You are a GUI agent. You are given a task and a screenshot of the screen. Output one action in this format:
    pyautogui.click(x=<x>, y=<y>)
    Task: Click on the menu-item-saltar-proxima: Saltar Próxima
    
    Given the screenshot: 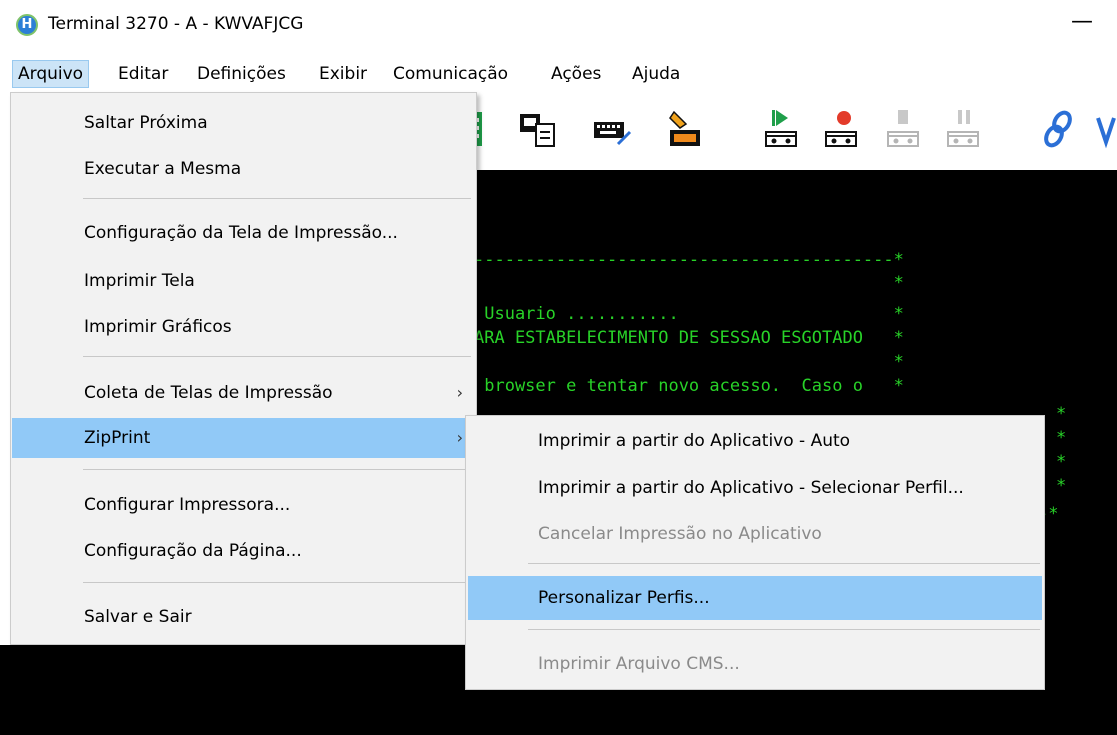 What is the action you would take?
    pyautogui.click(x=243, y=123)
    